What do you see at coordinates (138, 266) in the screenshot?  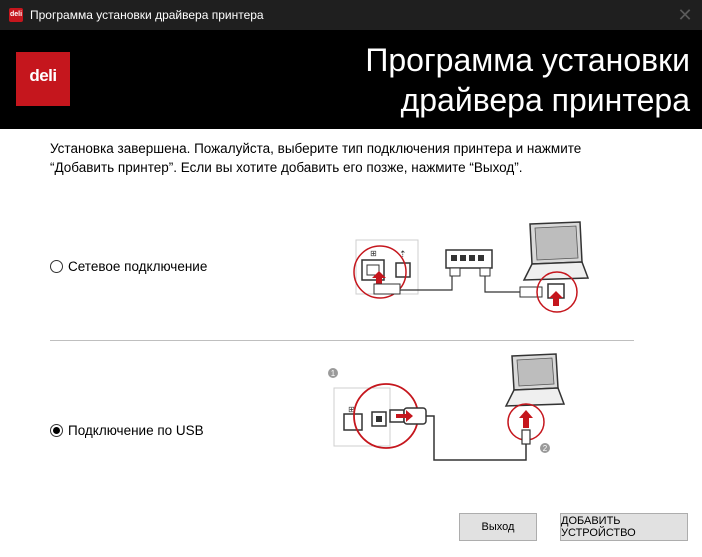 I see `network-option-label: Сетевое подключение` at bounding box center [138, 266].